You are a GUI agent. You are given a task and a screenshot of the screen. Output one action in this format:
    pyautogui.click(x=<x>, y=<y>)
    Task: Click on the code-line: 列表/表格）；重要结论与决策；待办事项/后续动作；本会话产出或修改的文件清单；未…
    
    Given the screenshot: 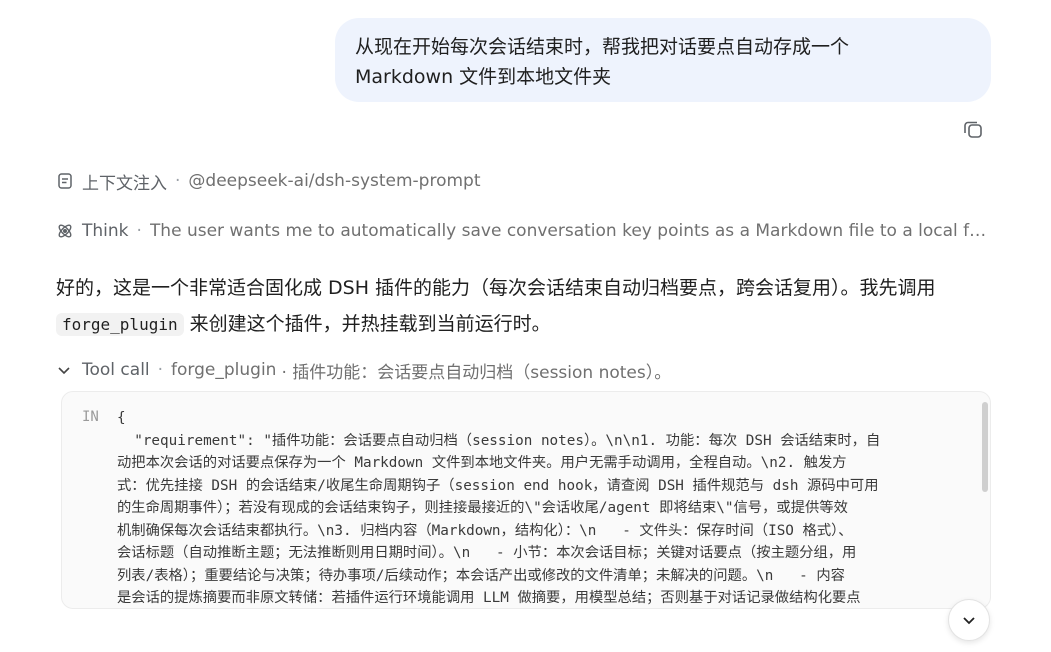 What is the action you would take?
    pyautogui.click(x=481, y=575)
    